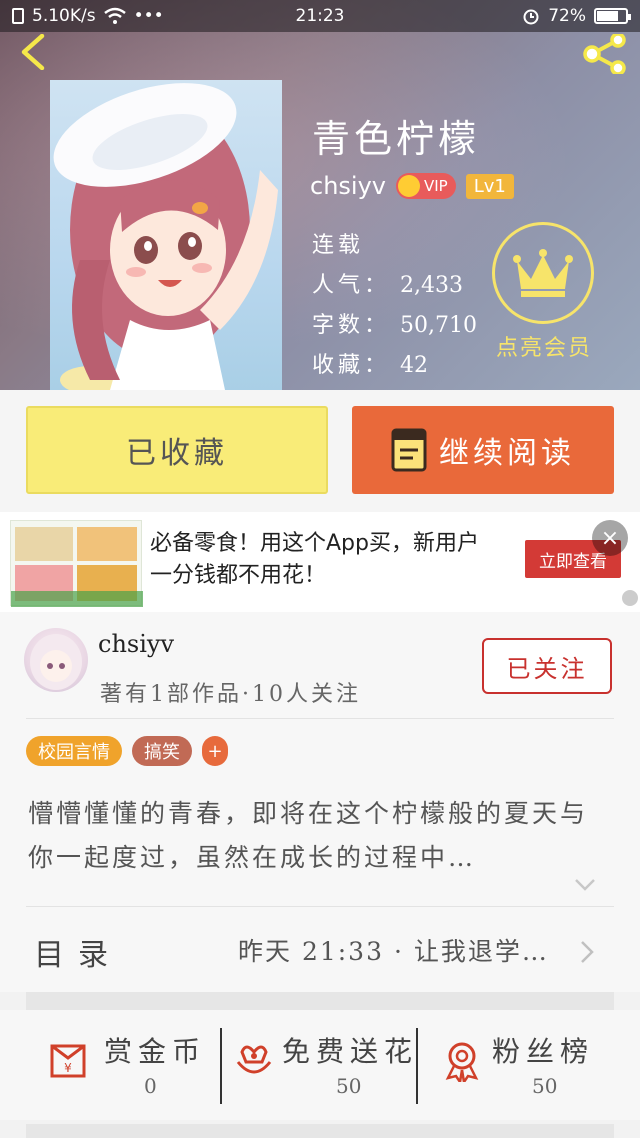  I want to click on continue-reading-button: 继续阅读, so click(483, 450).